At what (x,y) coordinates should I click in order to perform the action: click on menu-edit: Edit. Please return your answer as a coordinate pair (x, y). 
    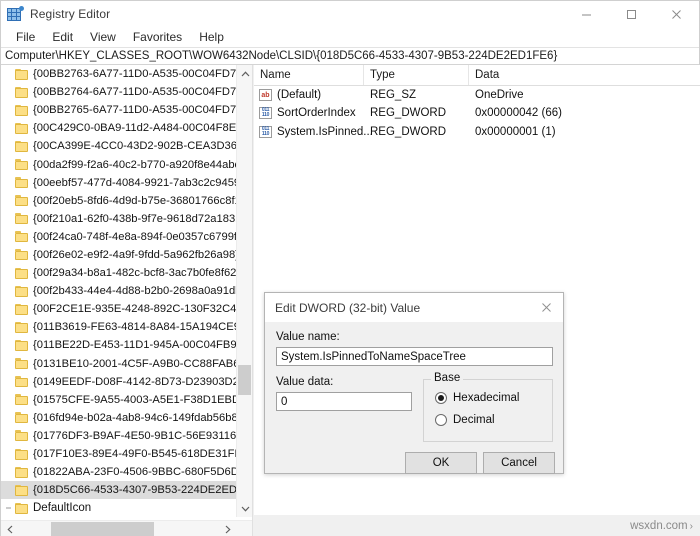
    Looking at the image, I should click on (63, 37).